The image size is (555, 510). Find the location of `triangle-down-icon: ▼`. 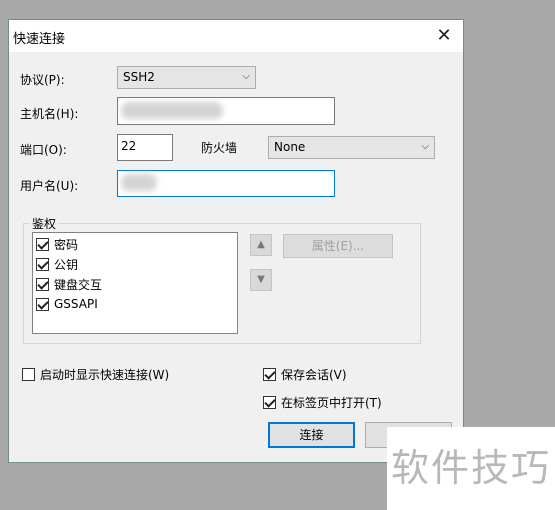

triangle-down-icon: ▼ is located at coordinates (261, 279).